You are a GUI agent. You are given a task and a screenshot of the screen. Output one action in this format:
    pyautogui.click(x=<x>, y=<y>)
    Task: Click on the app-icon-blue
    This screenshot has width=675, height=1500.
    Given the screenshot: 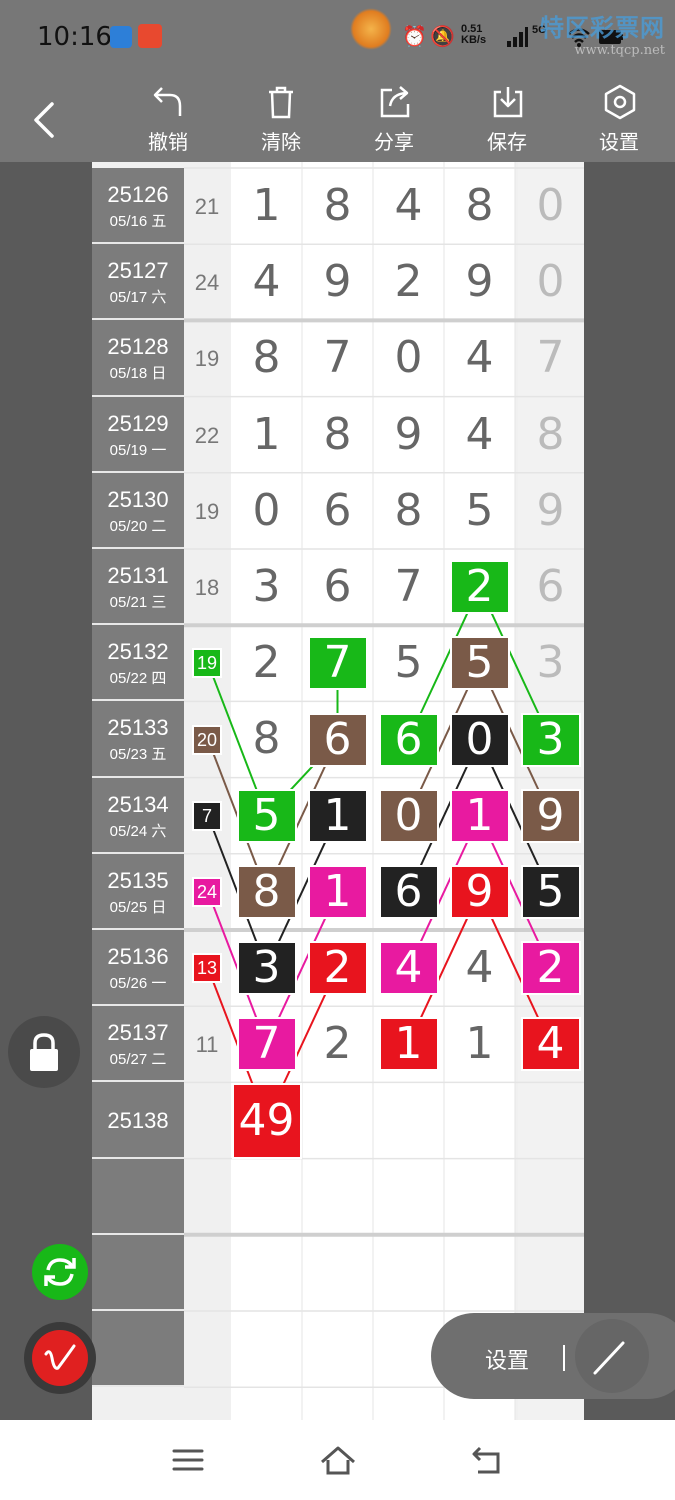 What is the action you would take?
    pyautogui.click(x=121, y=37)
    